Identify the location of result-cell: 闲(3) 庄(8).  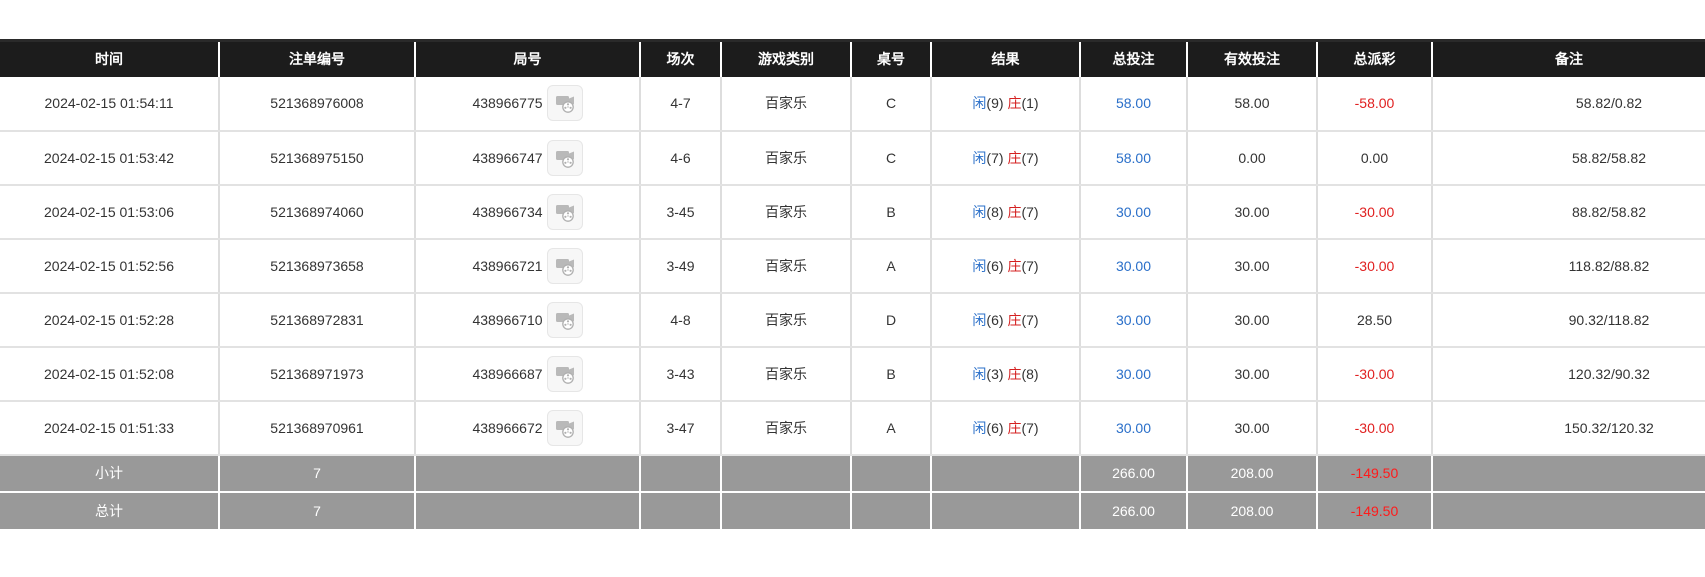
(1006, 374).